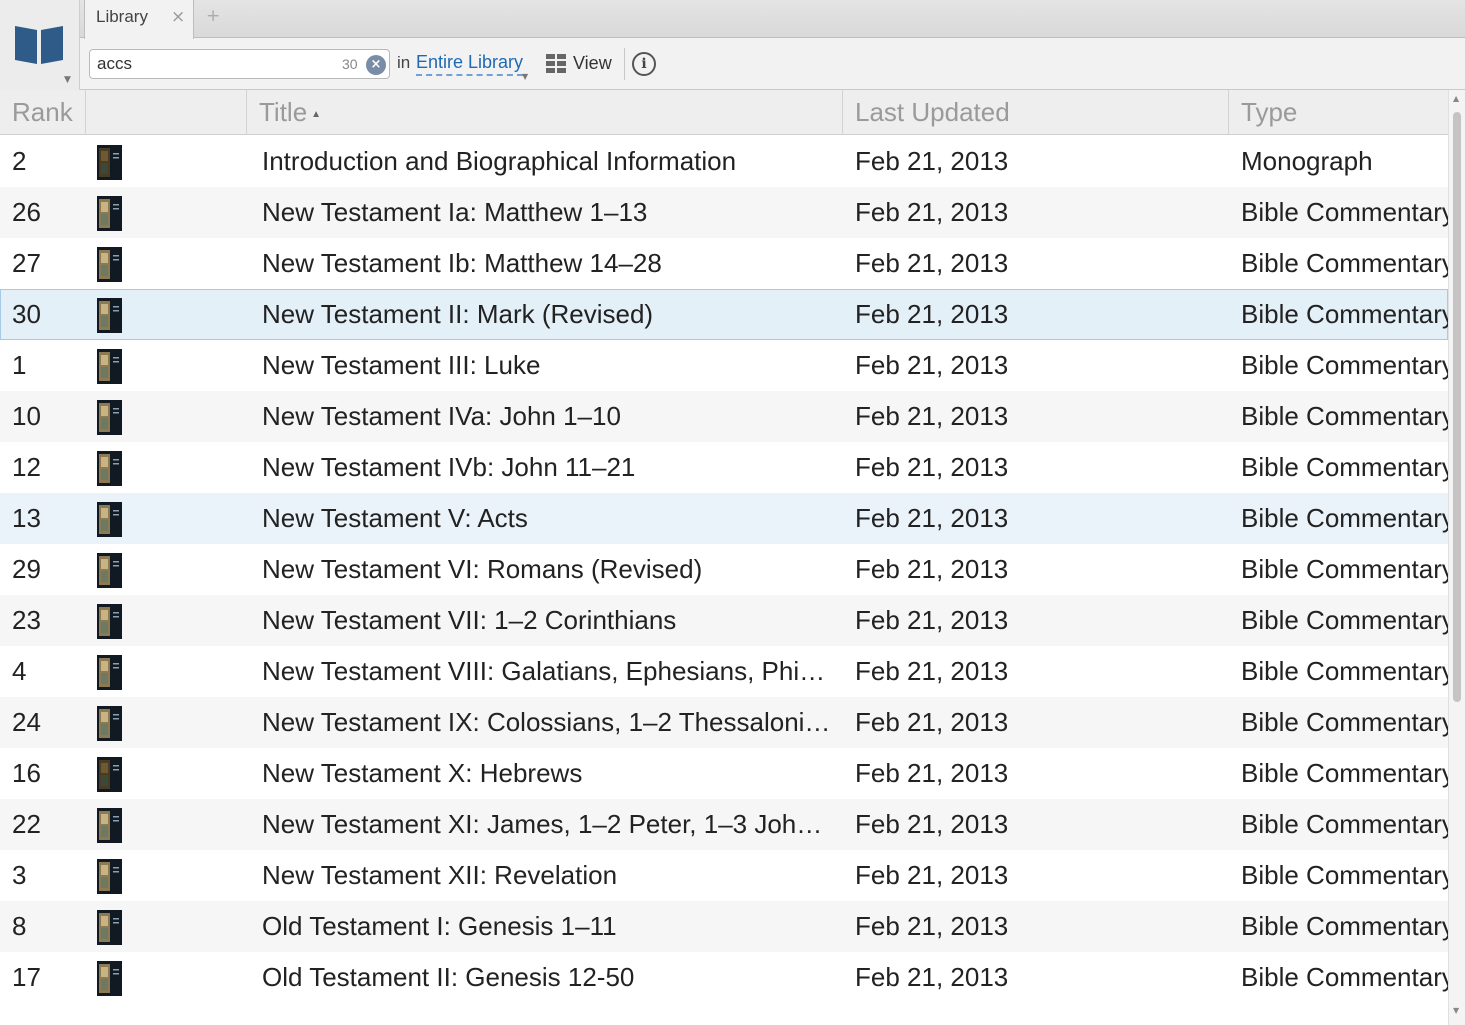 The height and width of the screenshot is (1025, 1465). I want to click on clear-search-icon: ×, so click(376, 65).